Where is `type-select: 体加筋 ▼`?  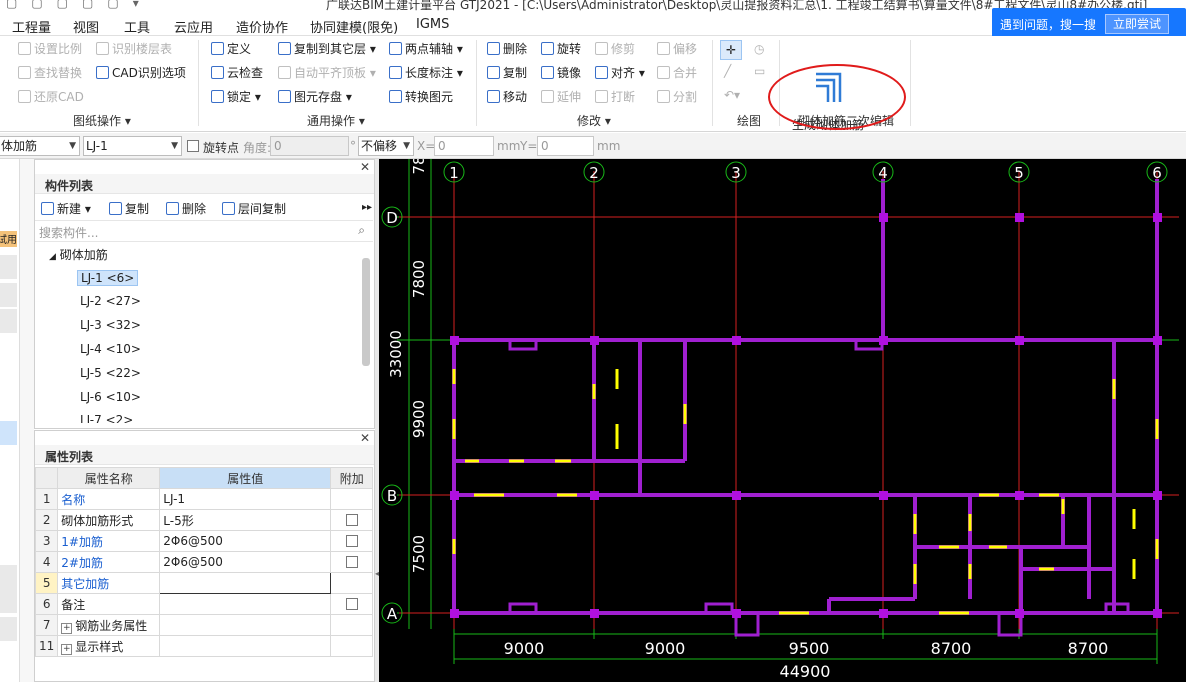
type-select: 体加筋 ▼ is located at coordinates (40, 146).